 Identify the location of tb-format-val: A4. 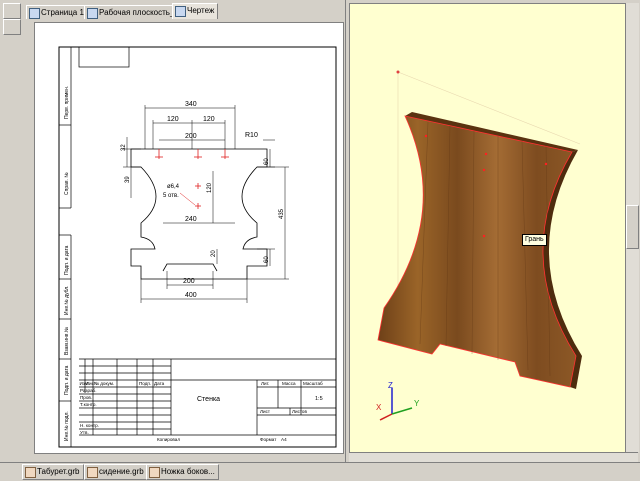
(284, 439).